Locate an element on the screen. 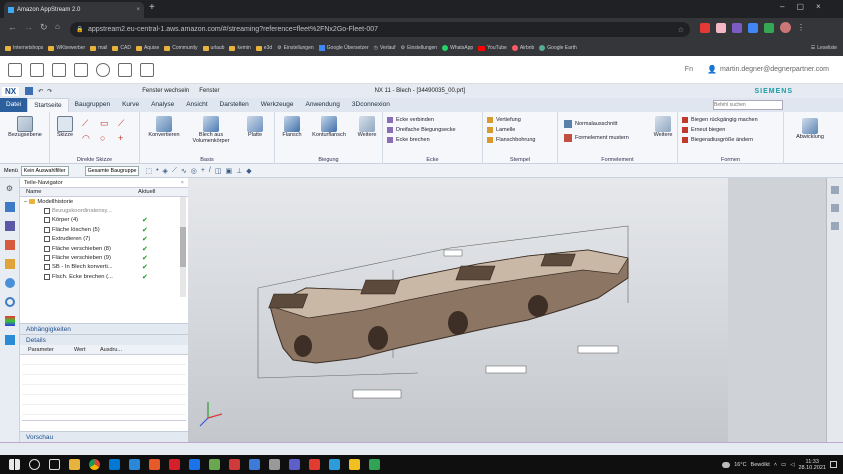 The width and height of the screenshot is (843, 474). reuse-library-icon is located at coordinates (9, 264).